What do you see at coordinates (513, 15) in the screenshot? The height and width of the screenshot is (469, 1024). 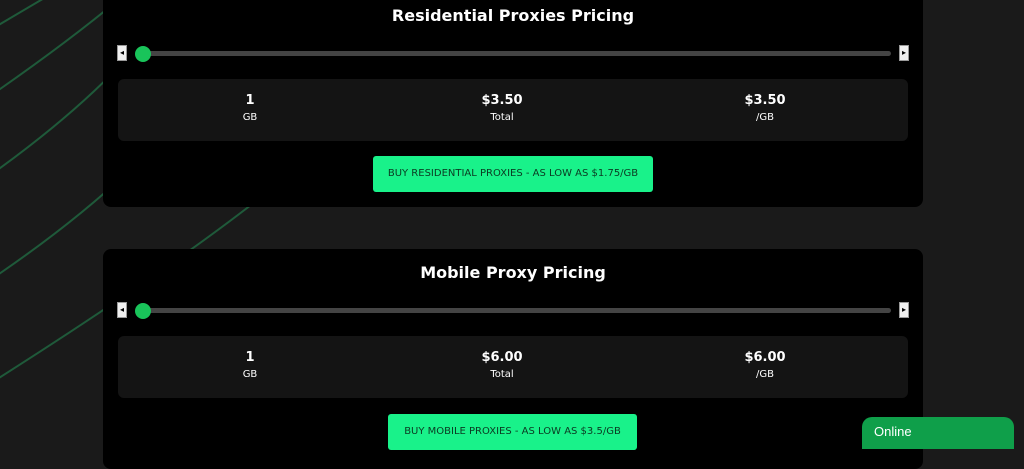 I see `residential-pricing-title: Residential Proxies Pricing` at bounding box center [513, 15].